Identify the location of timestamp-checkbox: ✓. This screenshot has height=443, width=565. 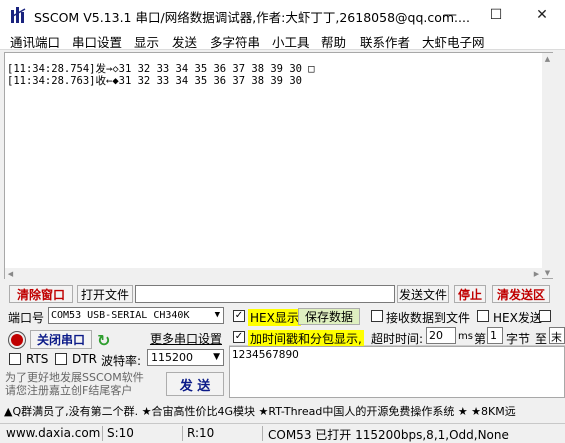
(239, 337).